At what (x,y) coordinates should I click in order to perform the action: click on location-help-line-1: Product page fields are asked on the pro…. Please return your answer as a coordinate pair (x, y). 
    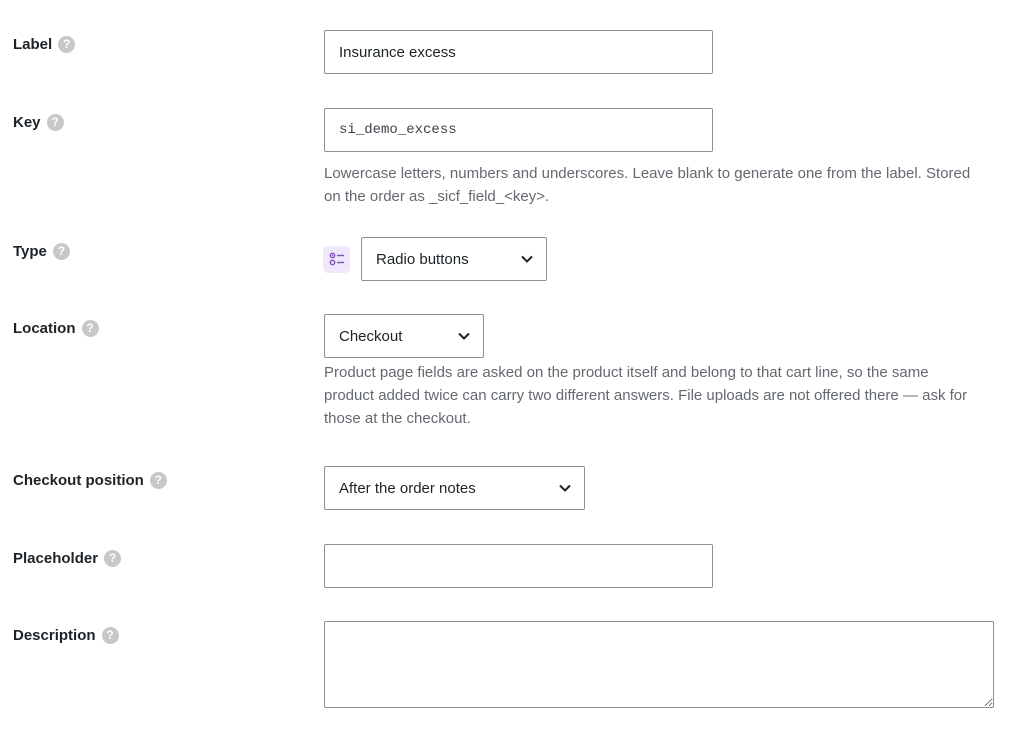
    Looking at the image, I should click on (626, 372).